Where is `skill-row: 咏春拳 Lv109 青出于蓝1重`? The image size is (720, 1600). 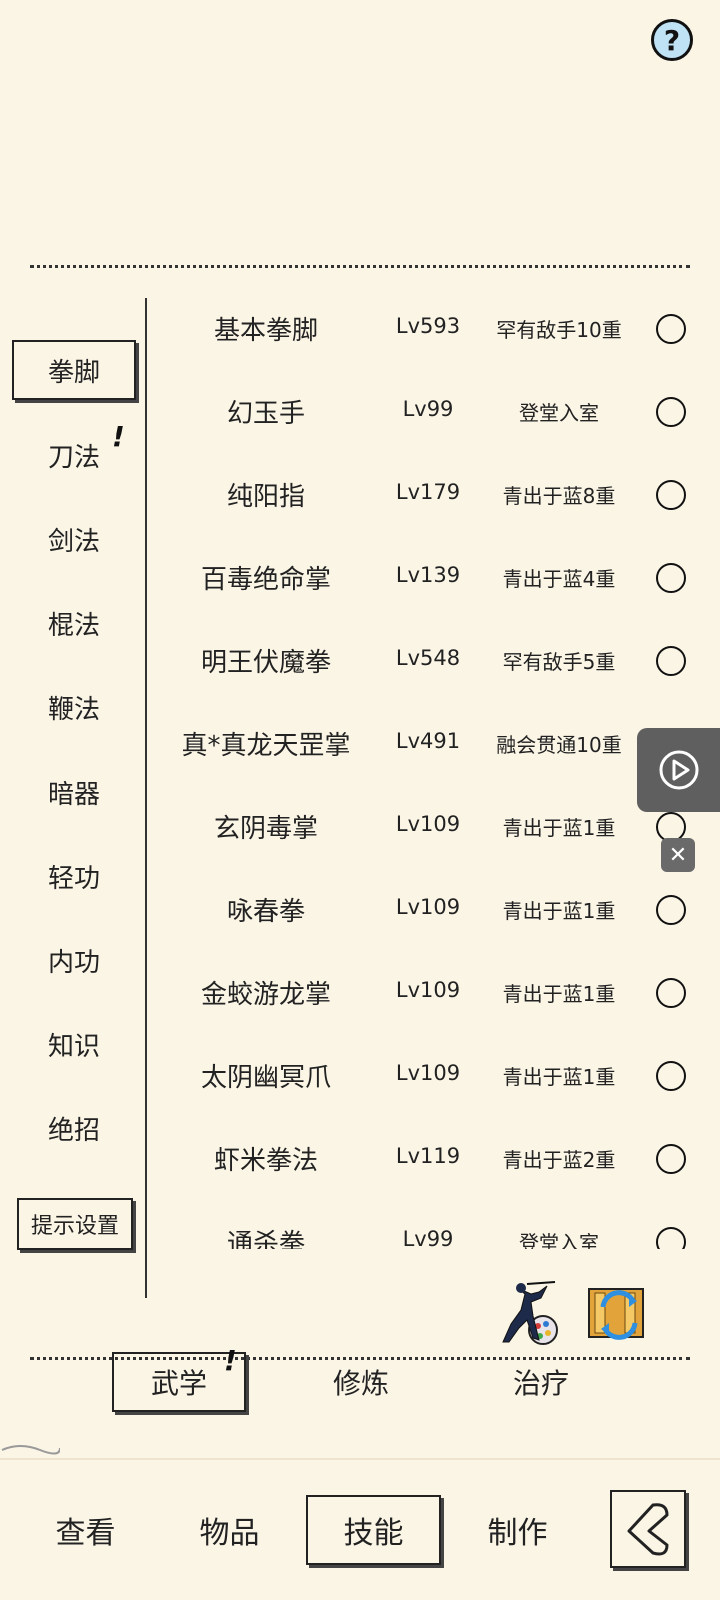
skill-row: 咏春拳 Lv109 青出于蓝1重 is located at coordinates (425, 908).